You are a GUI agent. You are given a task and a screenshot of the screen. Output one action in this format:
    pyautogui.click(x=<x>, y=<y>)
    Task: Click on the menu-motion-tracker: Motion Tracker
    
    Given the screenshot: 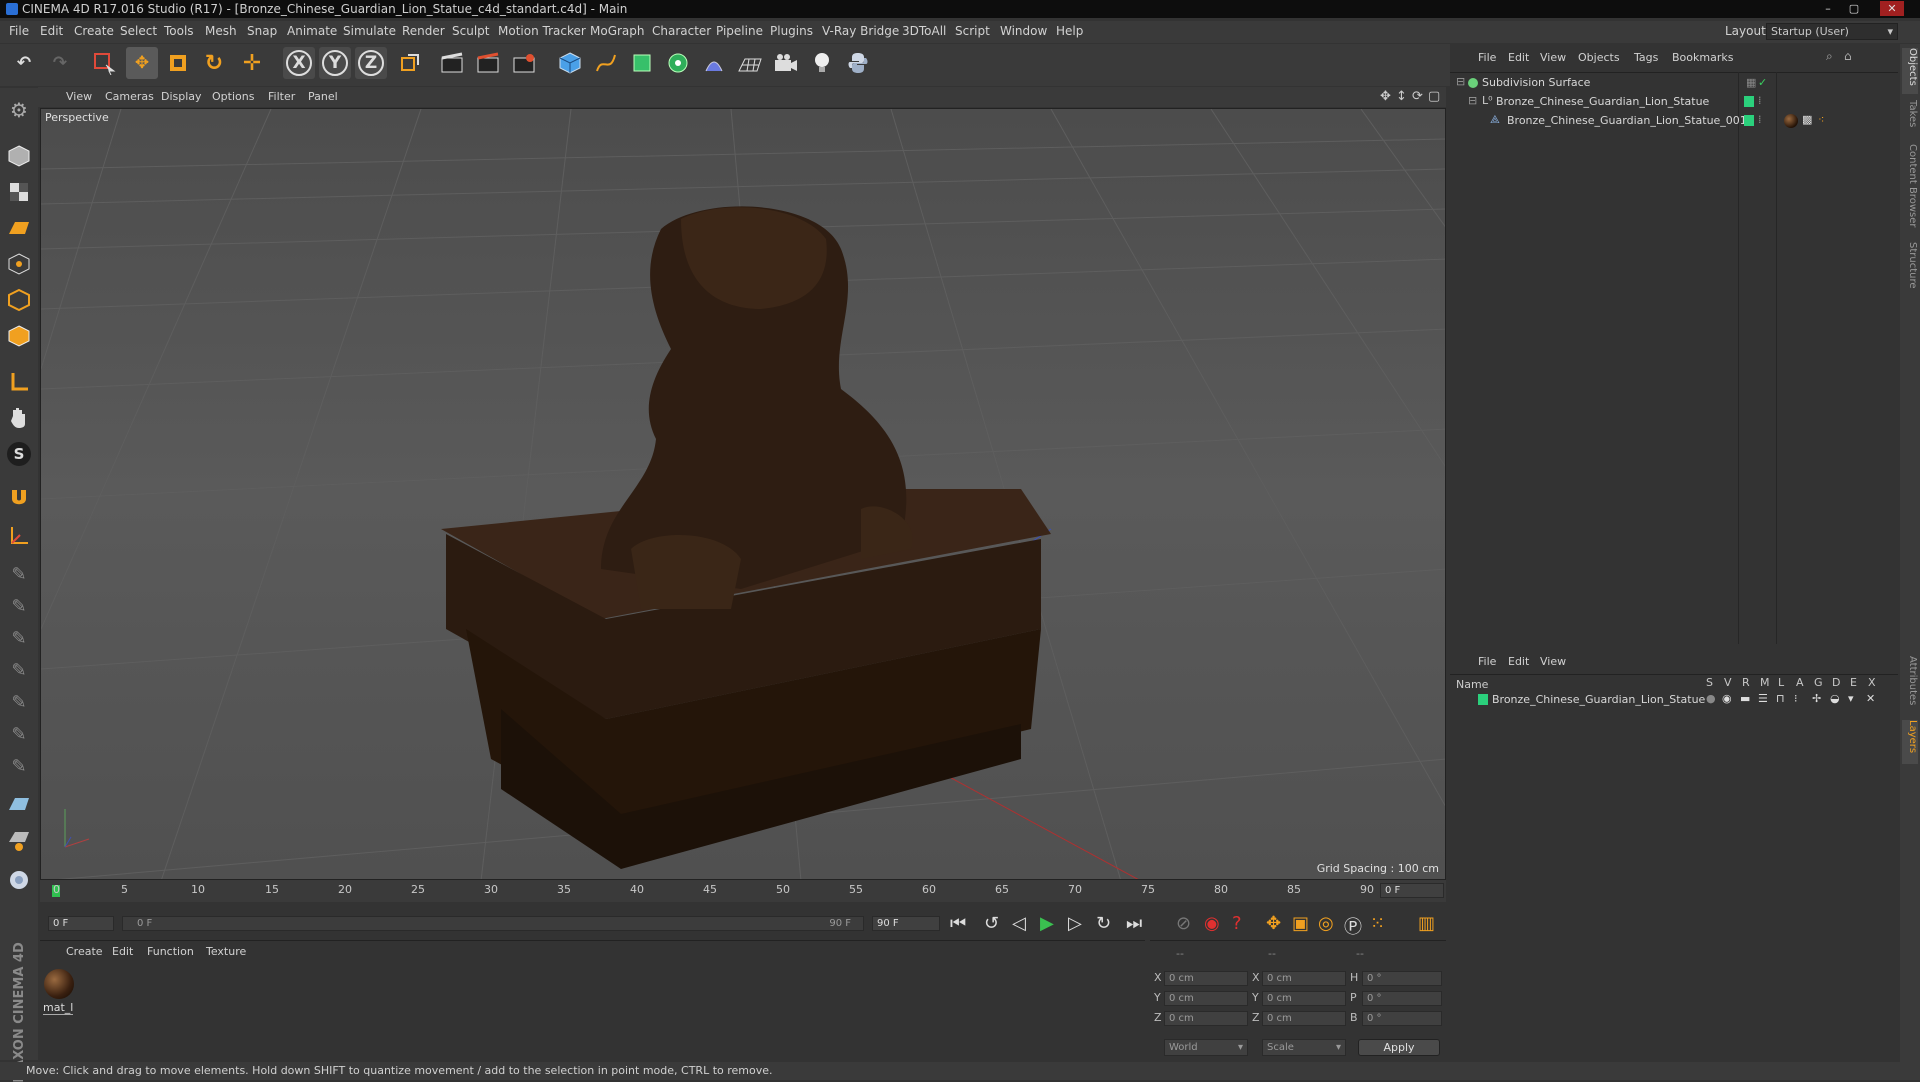 What is the action you would take?
    pyautogui.click(x=542, y=31)
    